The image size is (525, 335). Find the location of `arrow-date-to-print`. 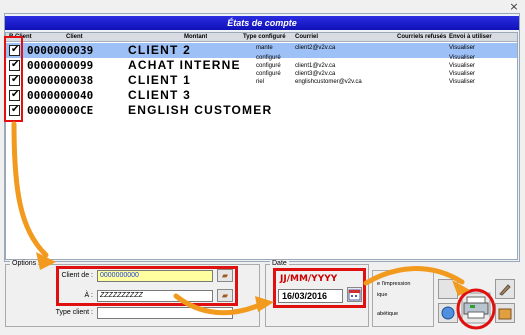

arrow-date-to-print is located at coordinates (414, 276).